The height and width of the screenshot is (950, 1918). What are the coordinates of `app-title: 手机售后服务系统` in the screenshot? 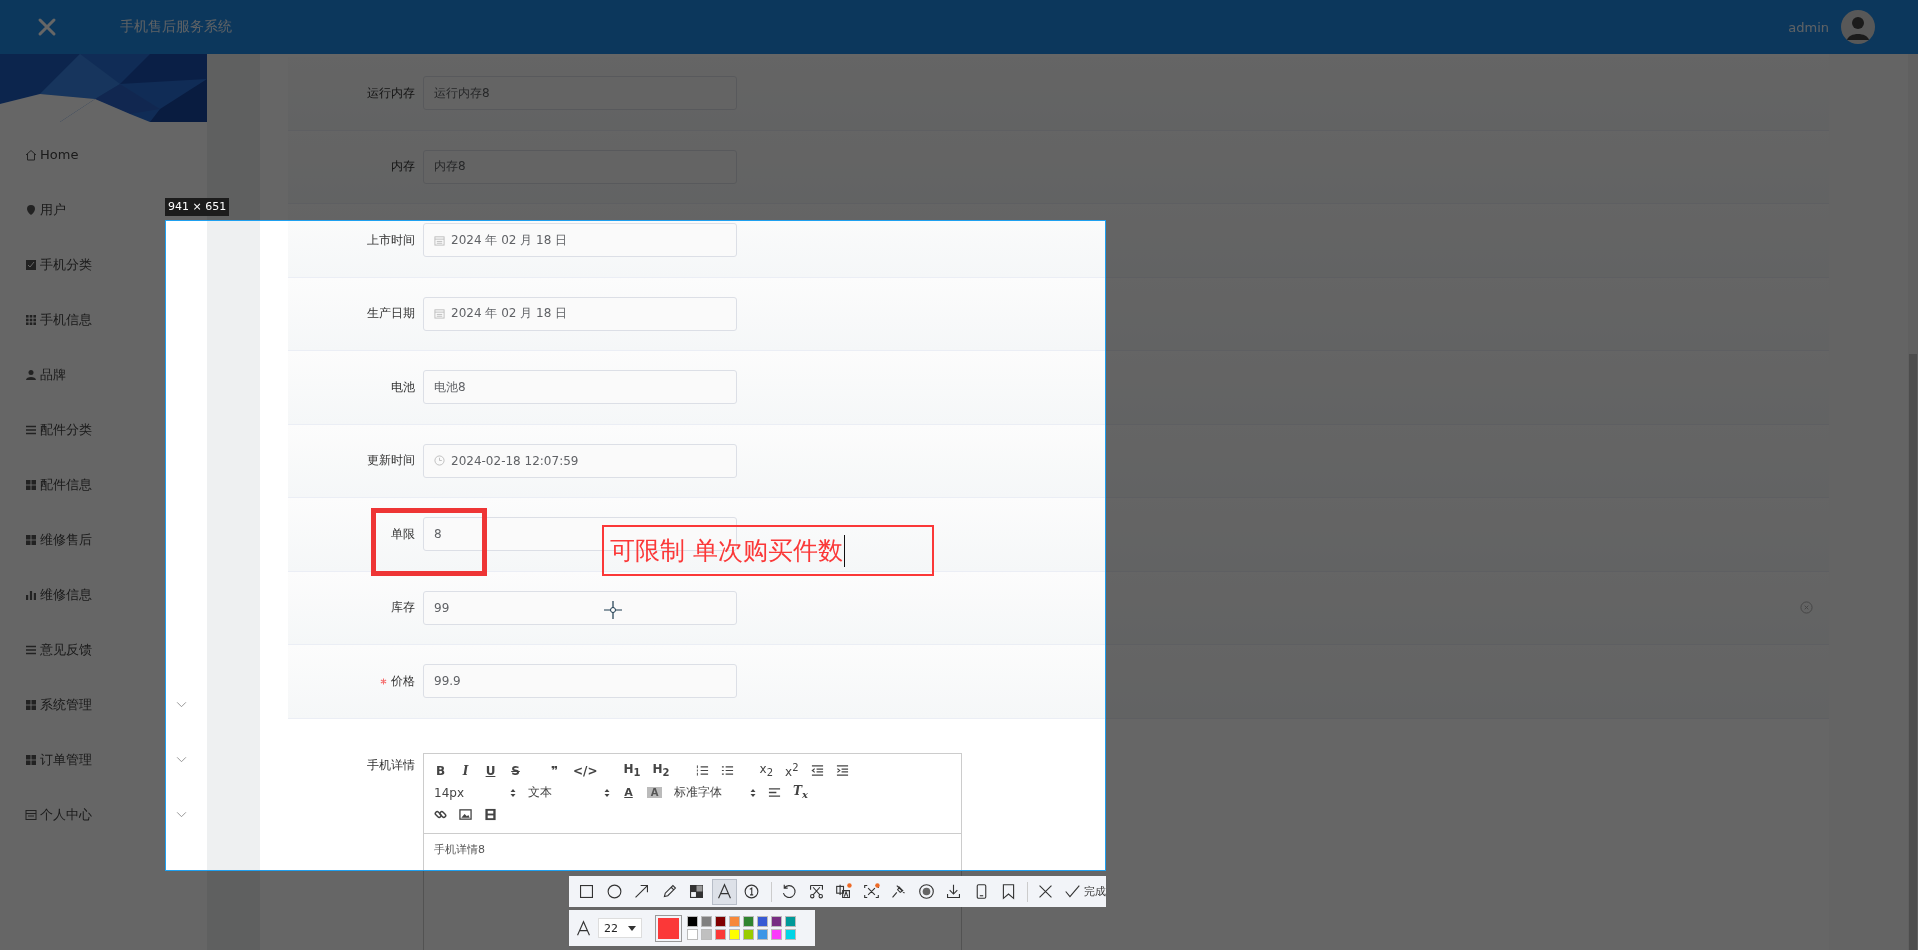 It's located at (176, 27).